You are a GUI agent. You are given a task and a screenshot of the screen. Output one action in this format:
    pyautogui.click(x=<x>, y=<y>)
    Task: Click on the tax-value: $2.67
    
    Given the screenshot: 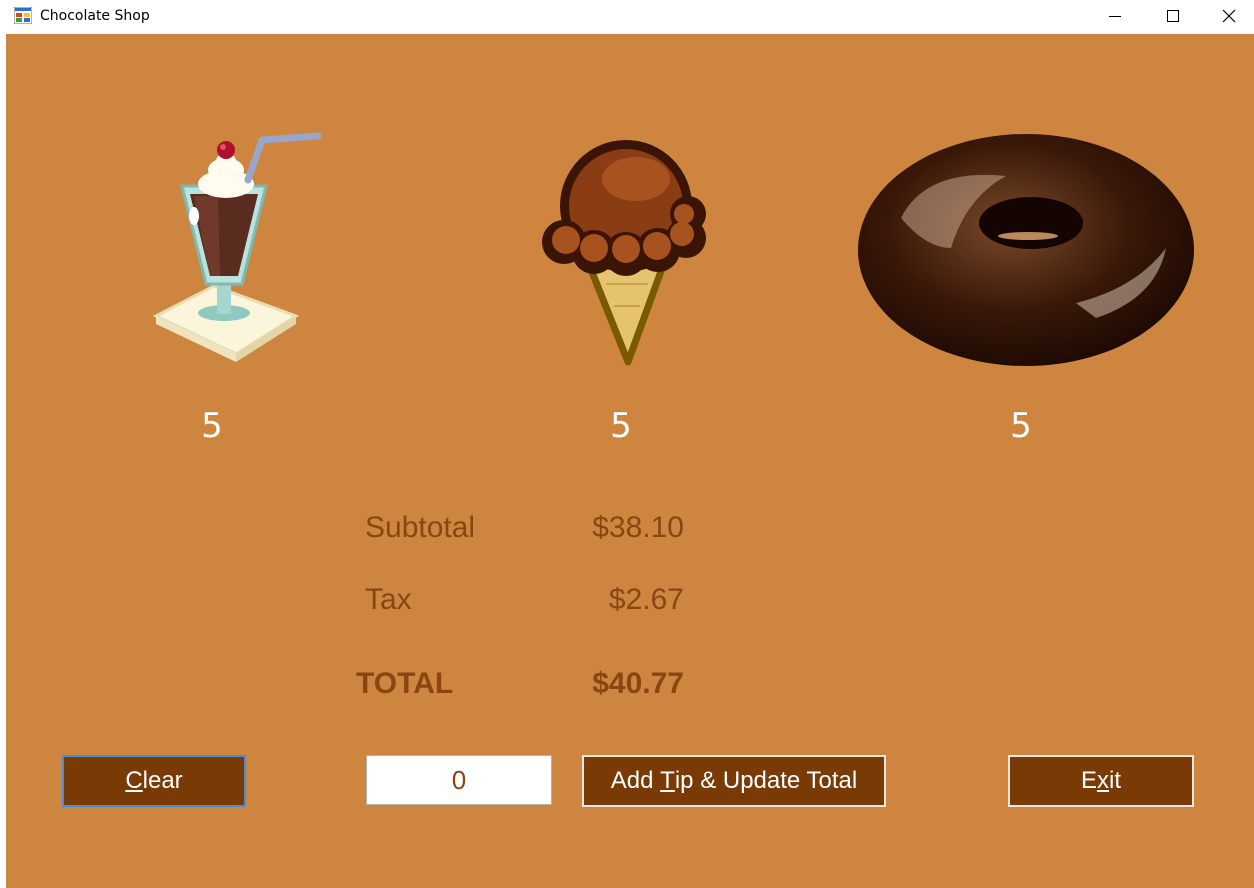 What is the action you would take?
    pyautogui.click(x=646, y=599)
    